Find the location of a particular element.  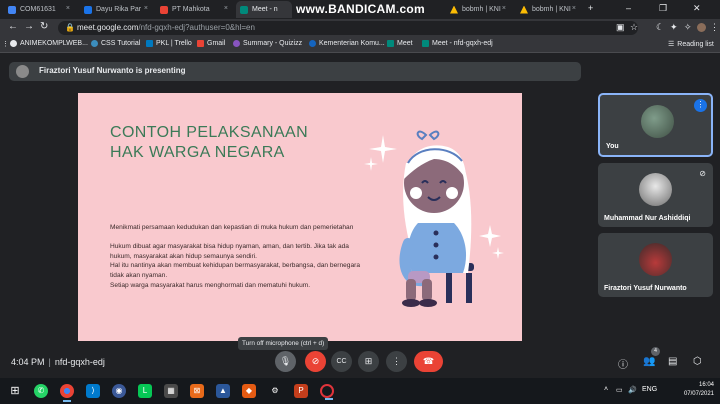

camera-off-button: ⊘ is located at coordinates (315, 361).